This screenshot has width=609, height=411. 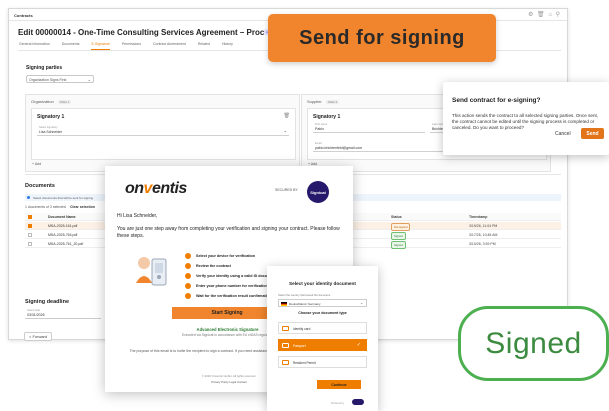 What do you see at coordinates (285, 328) in the screenshot?
I see `id-card-icon` at bounding box center [285, 328].